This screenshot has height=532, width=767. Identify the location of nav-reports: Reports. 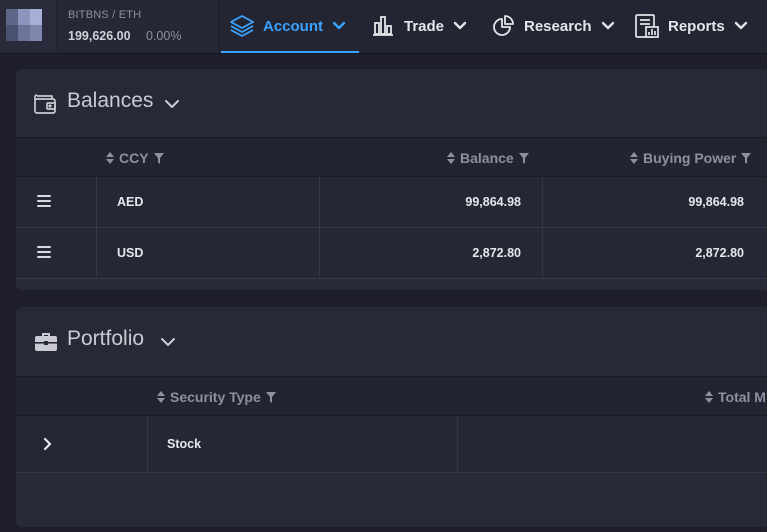
(691, 26).